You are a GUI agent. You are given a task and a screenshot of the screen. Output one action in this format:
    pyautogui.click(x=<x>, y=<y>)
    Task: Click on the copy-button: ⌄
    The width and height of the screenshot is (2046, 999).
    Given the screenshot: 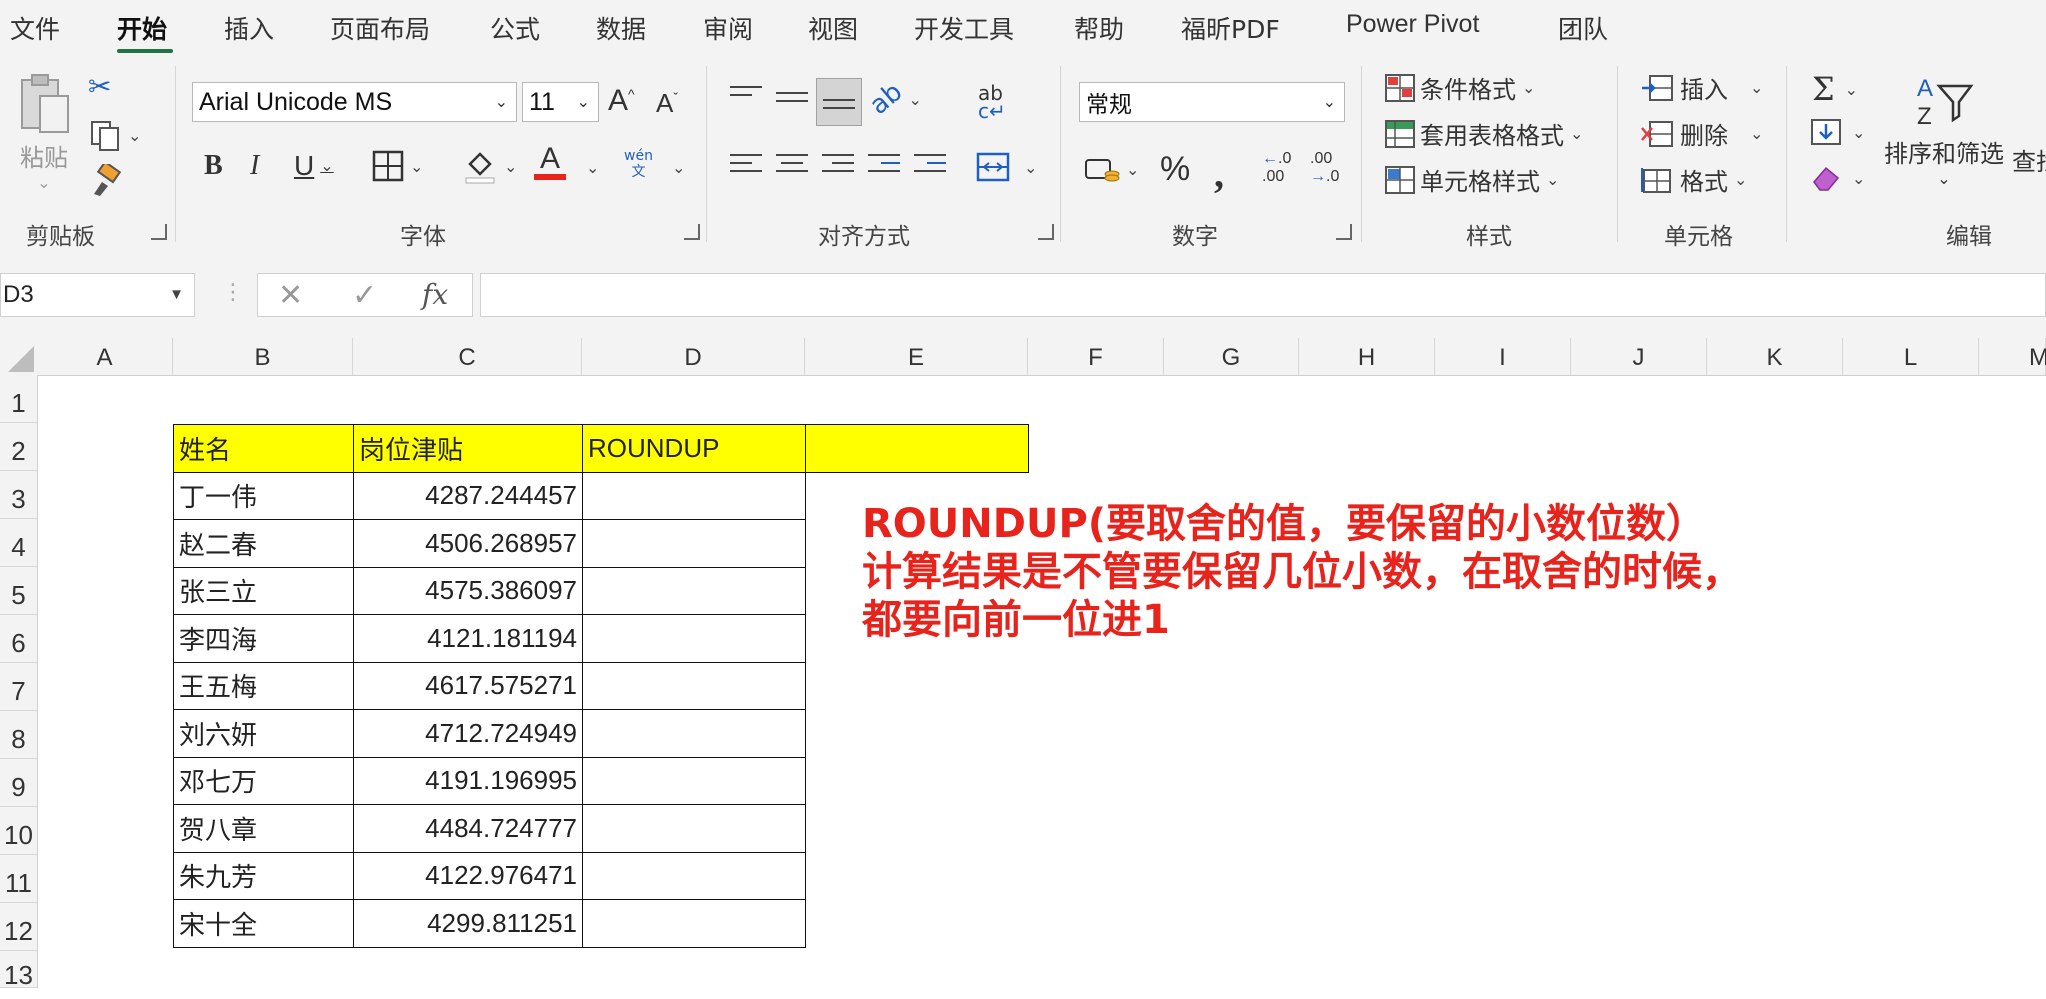 What is the action you would take?
    pyautogui.click(x=114, y=135)
    